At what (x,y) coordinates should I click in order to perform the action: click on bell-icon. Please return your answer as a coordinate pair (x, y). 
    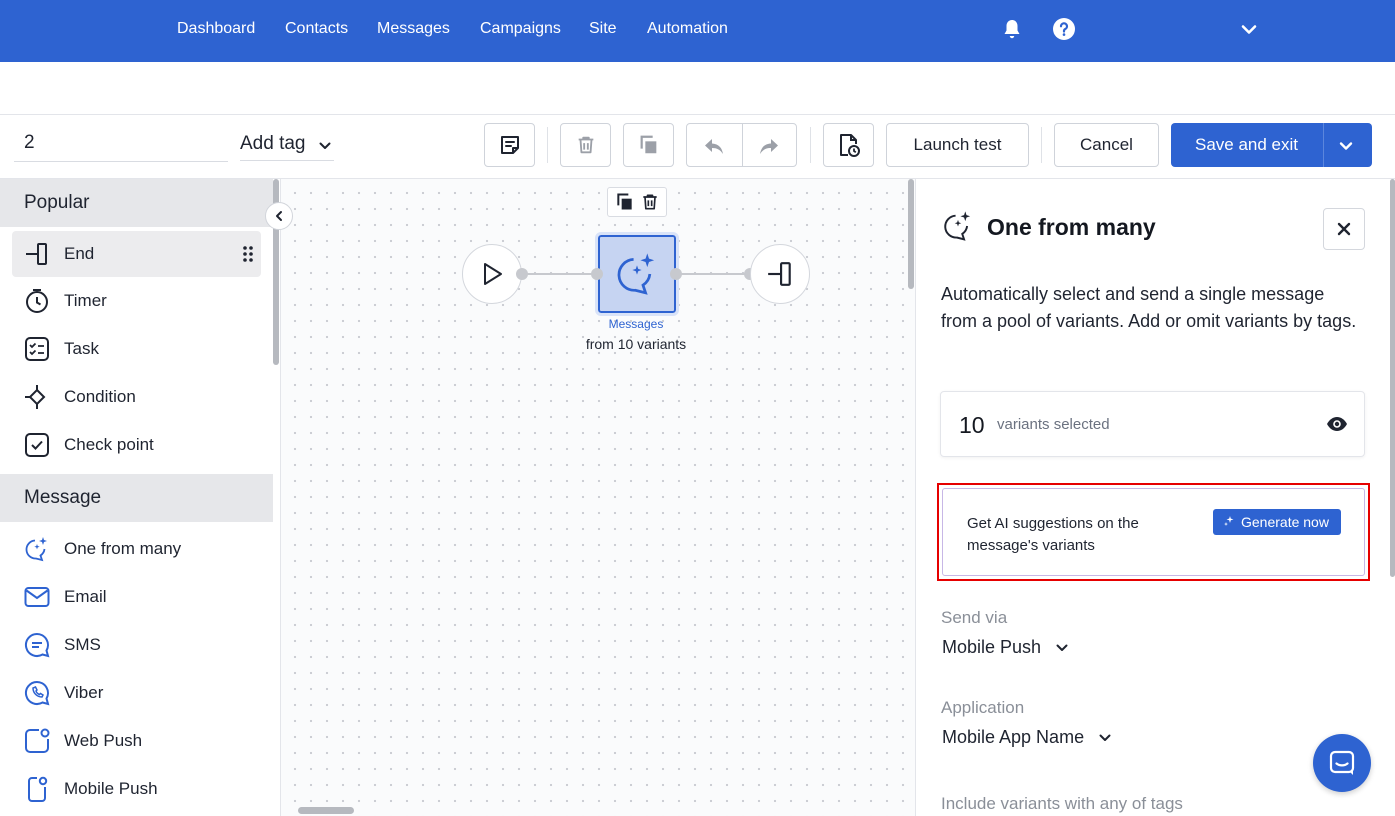
    Looking at the image, I should click on (1012, 29).